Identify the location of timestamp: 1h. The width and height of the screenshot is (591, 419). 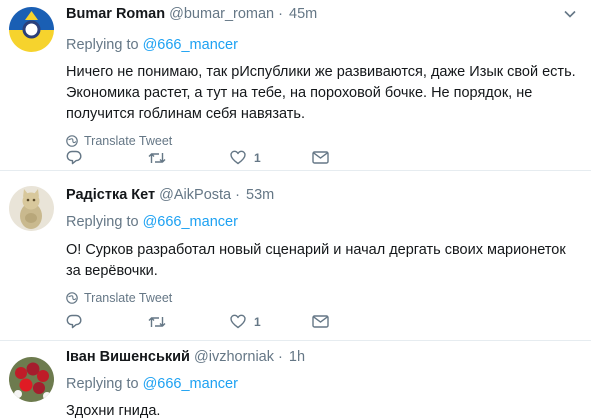
(297, 357).